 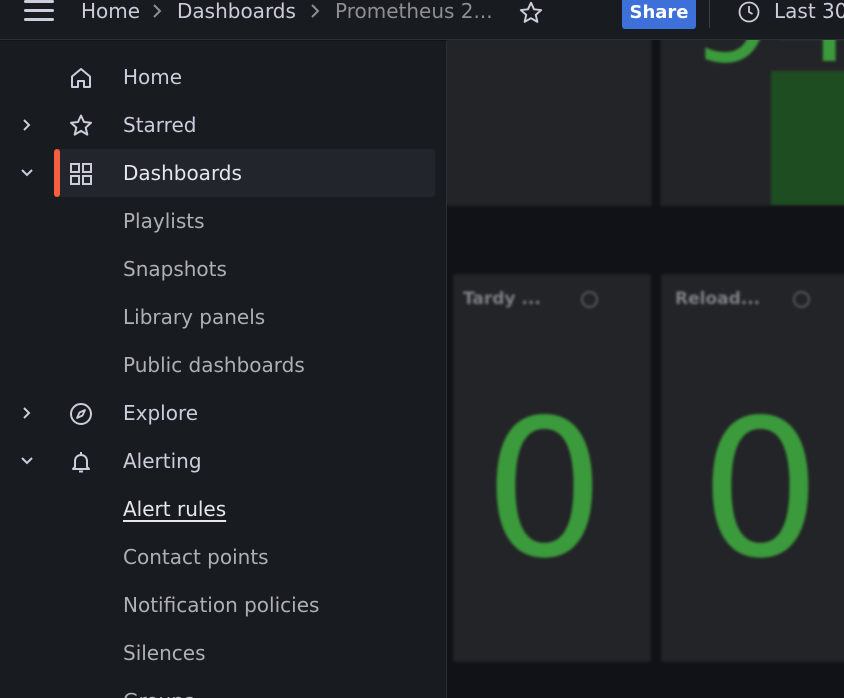 I want to click on sidebar-item-playlists: Playlists, so click(x=223, y=221).